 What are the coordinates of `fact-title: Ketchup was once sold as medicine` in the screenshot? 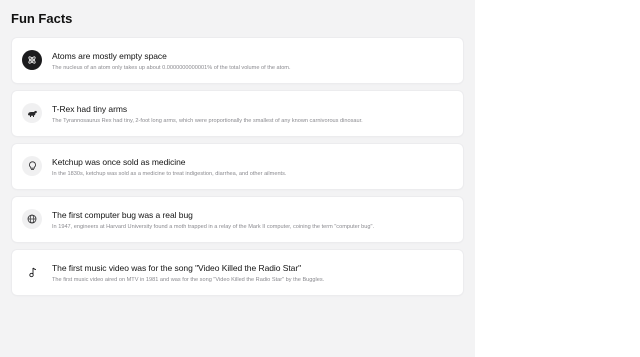 It's located at (119, 162).